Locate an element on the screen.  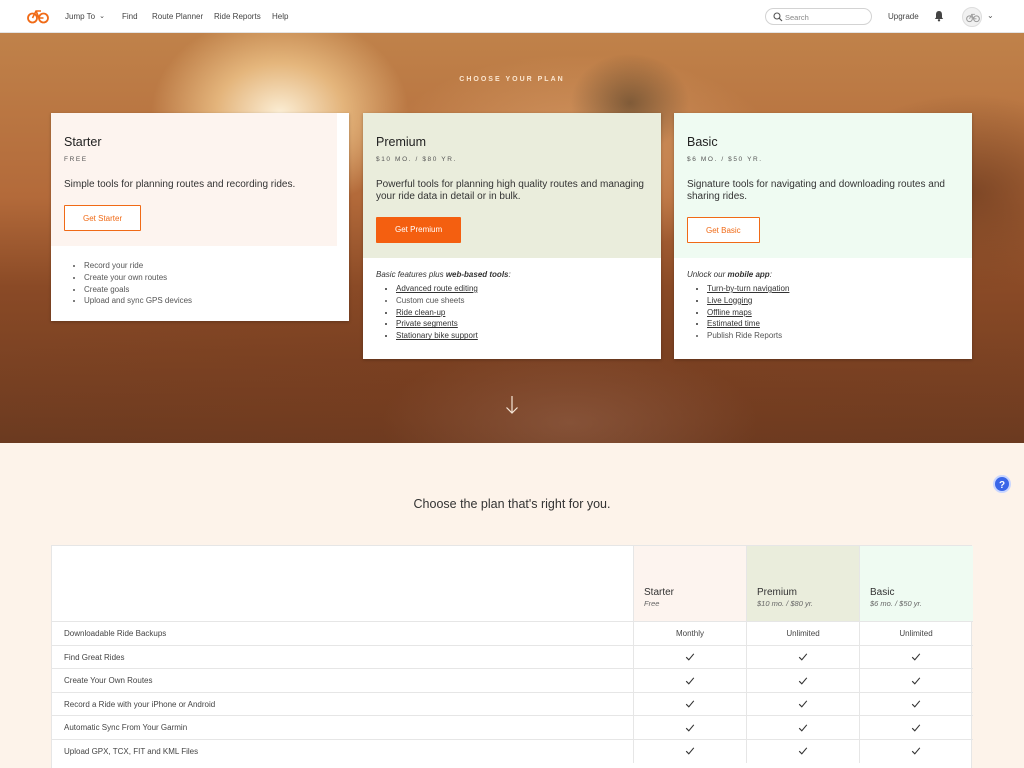
plan-price: $6 MO. / $50 YR. is located at coordinates (725, 159).